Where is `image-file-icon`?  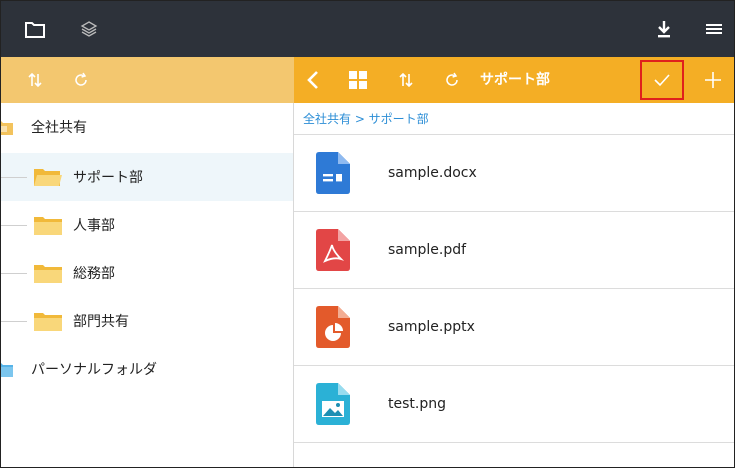
image-file-icon is located at coordinates (333, 404).